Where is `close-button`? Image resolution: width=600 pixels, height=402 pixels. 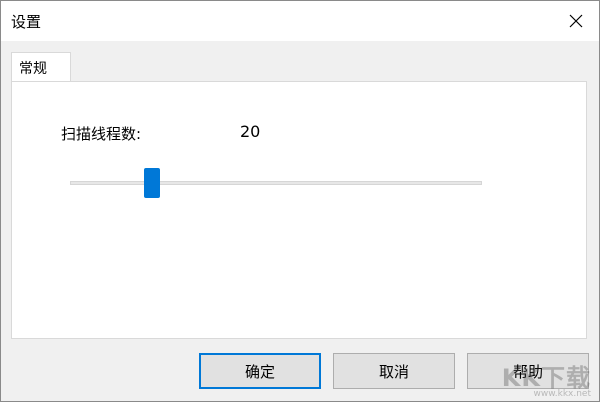 close-button is located at coordinates (576, 21).